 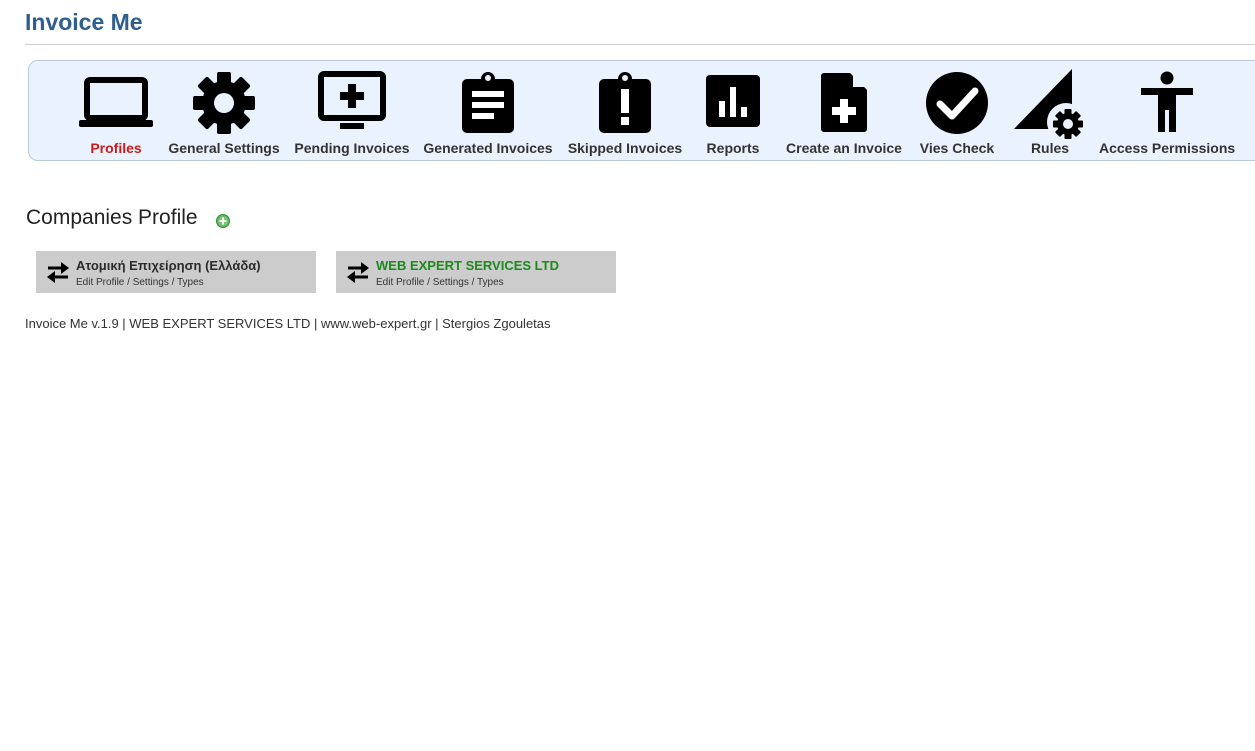 What do you see at coordinates (224, 148) in the screenshot?
I see `tool-label: General Settings` at bounding box center [224, 148].